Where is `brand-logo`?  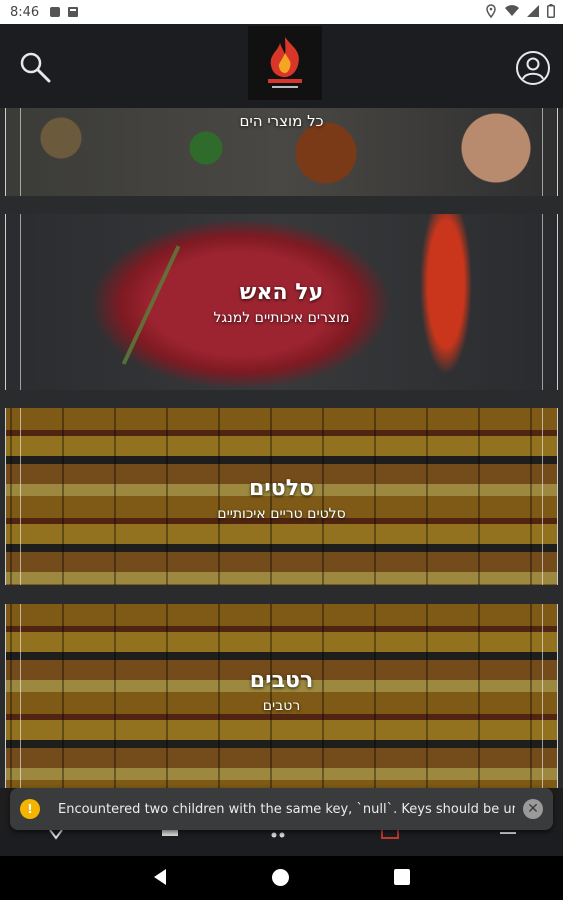 brand-logo is located at coordinates (285, 63).